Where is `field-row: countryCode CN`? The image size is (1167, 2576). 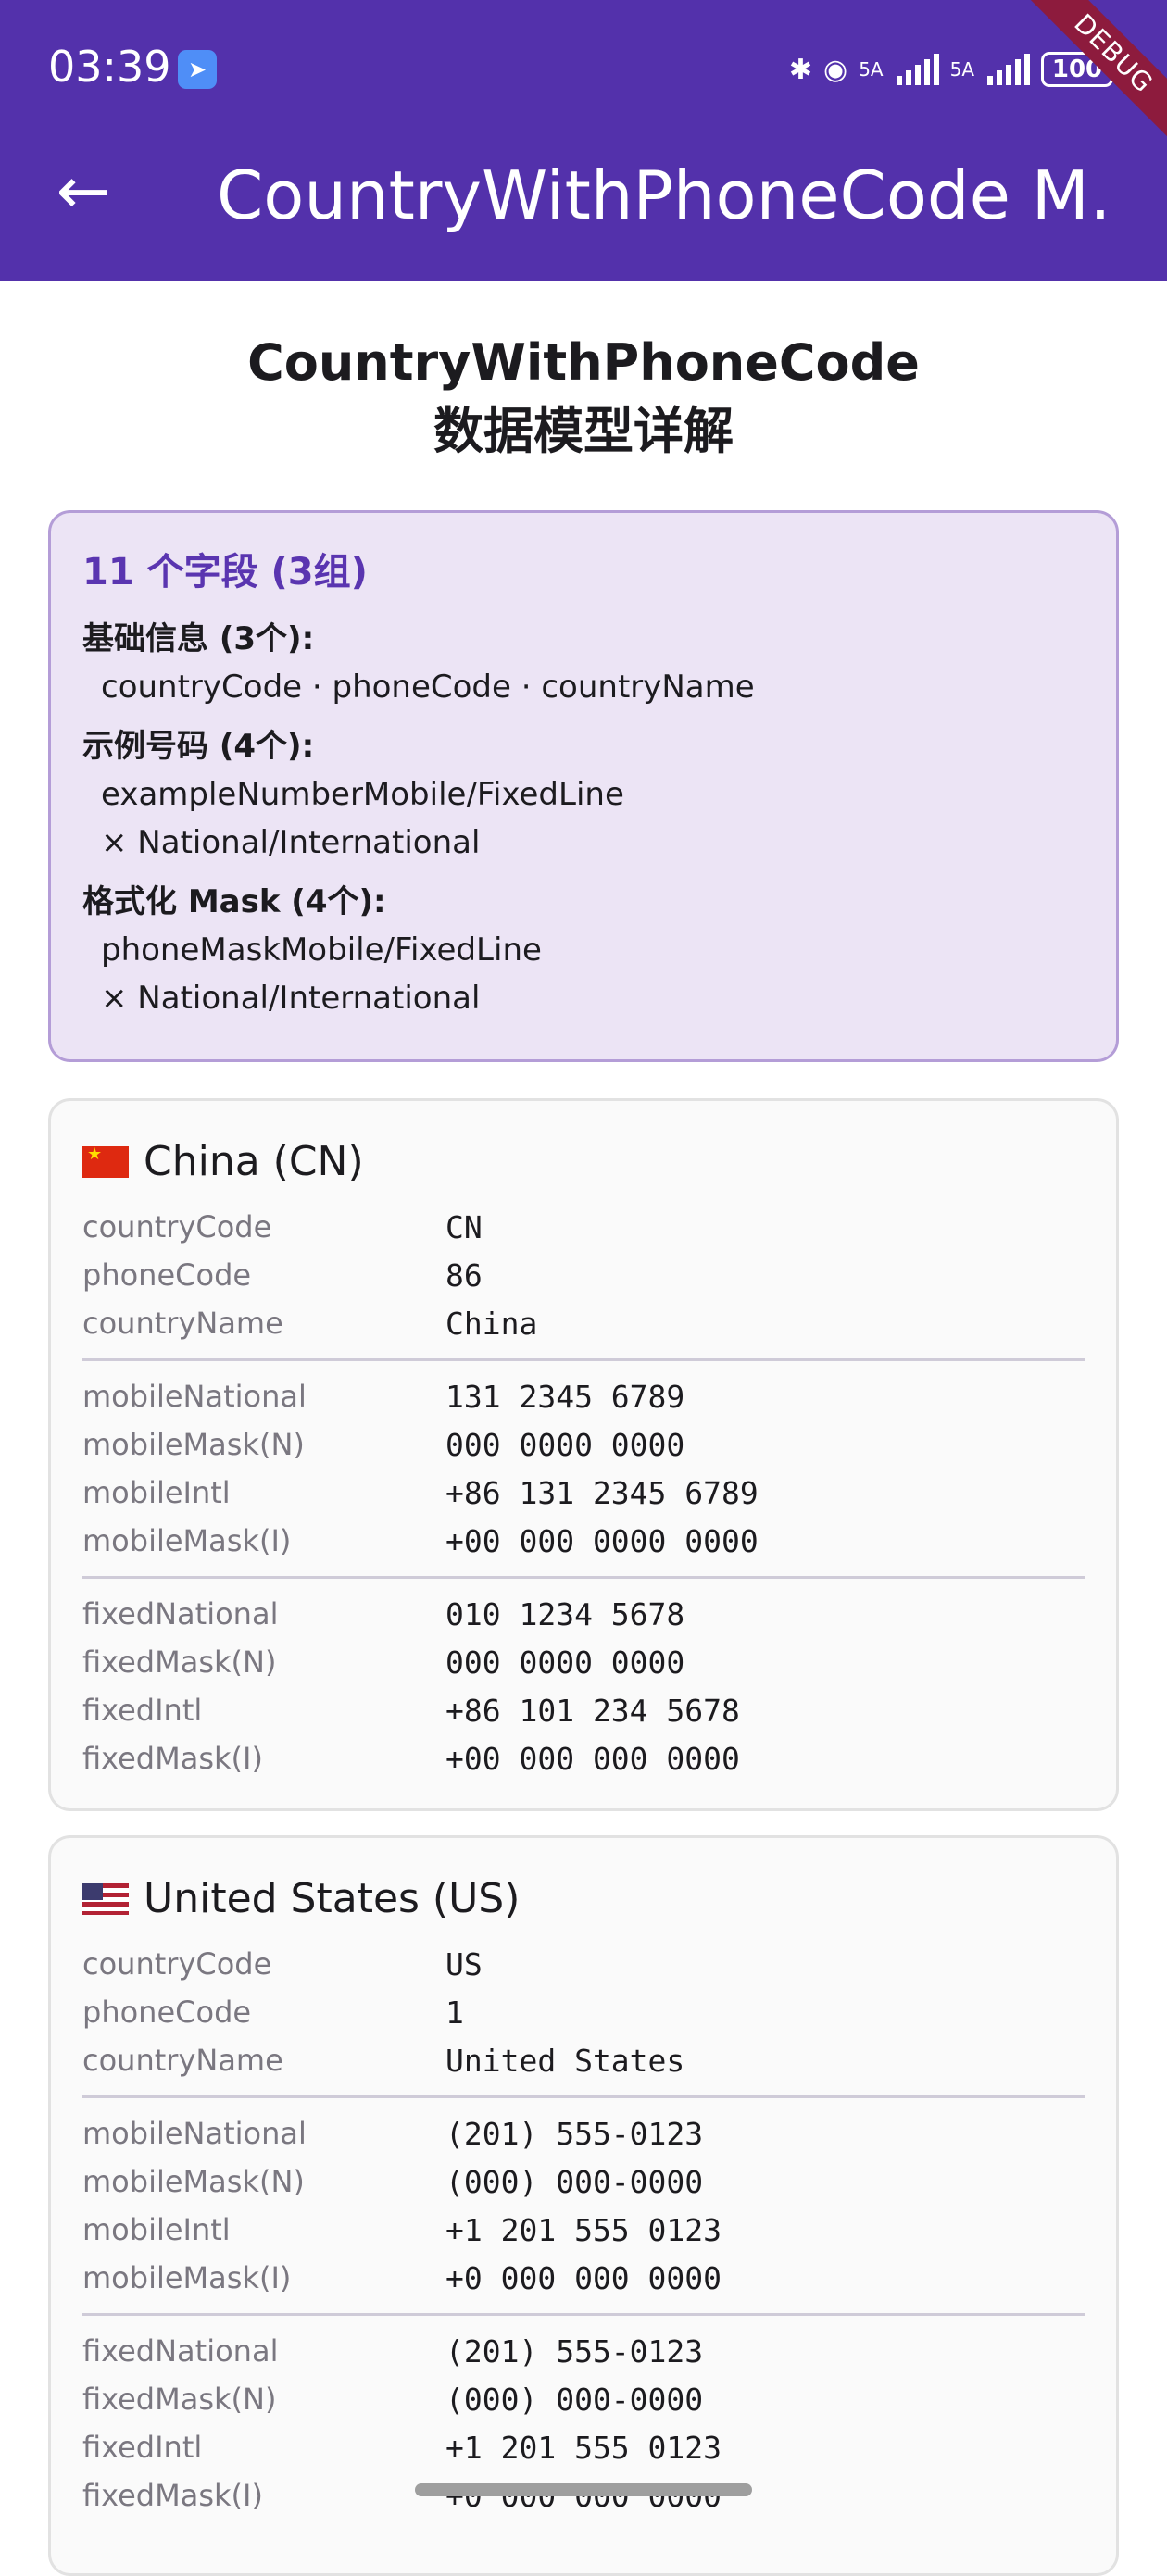
field-row: countryCode CN is located at coordinates (583, 1227).